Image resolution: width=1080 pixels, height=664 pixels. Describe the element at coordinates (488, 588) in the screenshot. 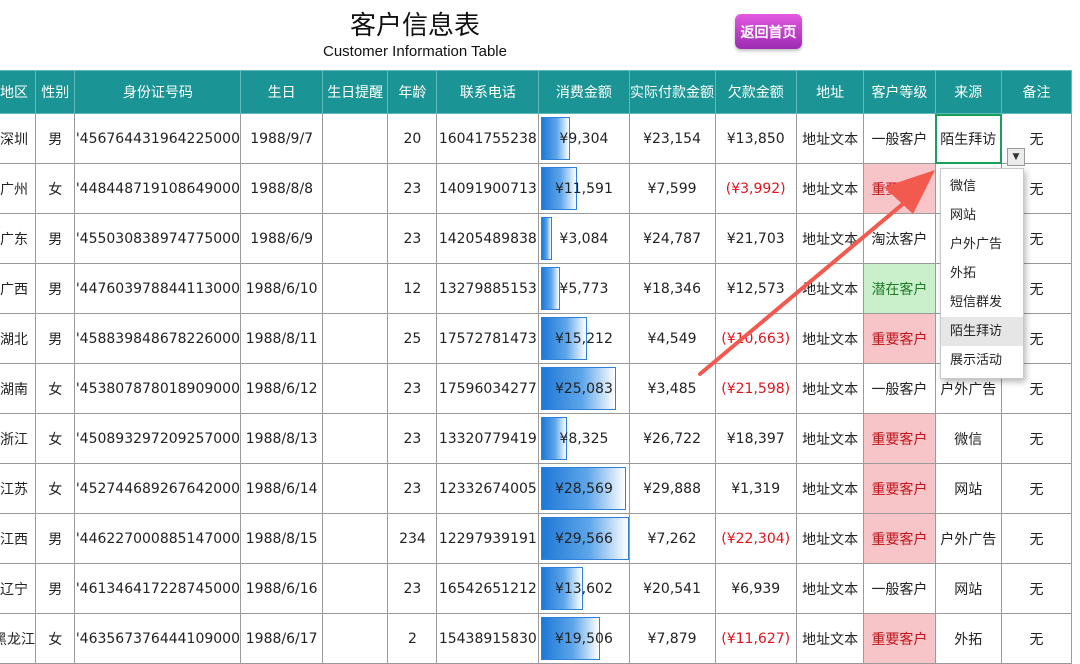

I see `cell-phone: 16542651212` at that location.